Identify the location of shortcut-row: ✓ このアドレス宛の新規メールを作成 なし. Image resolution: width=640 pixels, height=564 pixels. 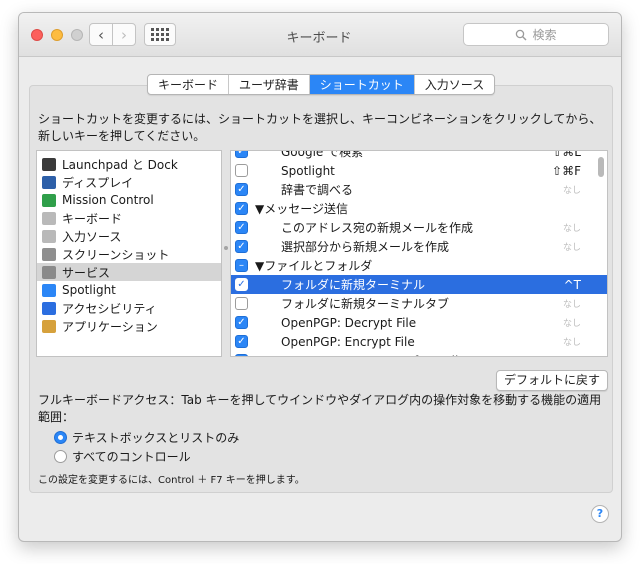
(419, 227).